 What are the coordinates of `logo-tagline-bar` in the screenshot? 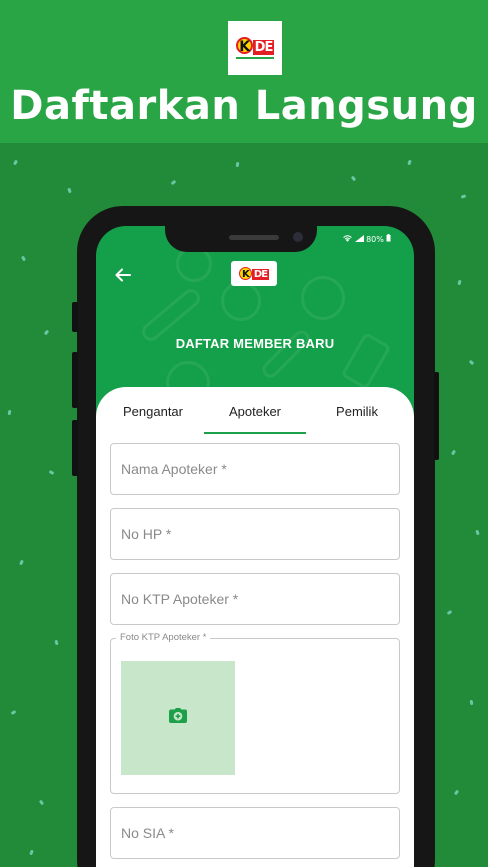 It's located at (255, 58).